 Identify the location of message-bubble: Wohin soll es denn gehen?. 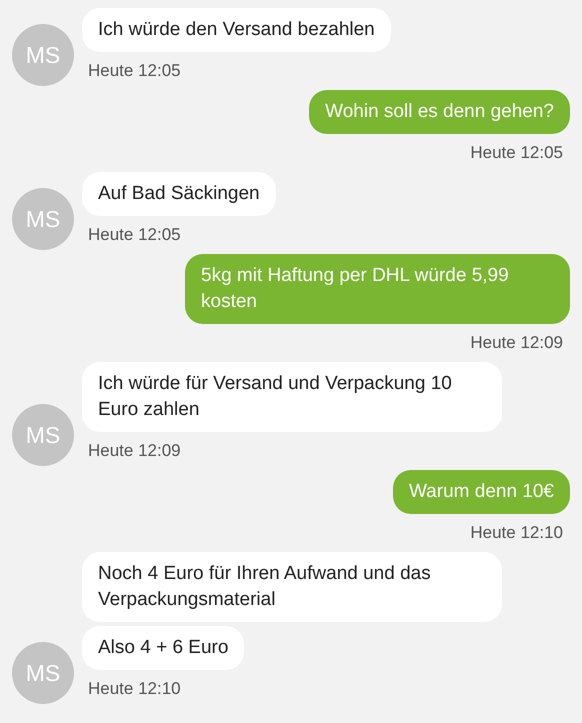
(439, 112).